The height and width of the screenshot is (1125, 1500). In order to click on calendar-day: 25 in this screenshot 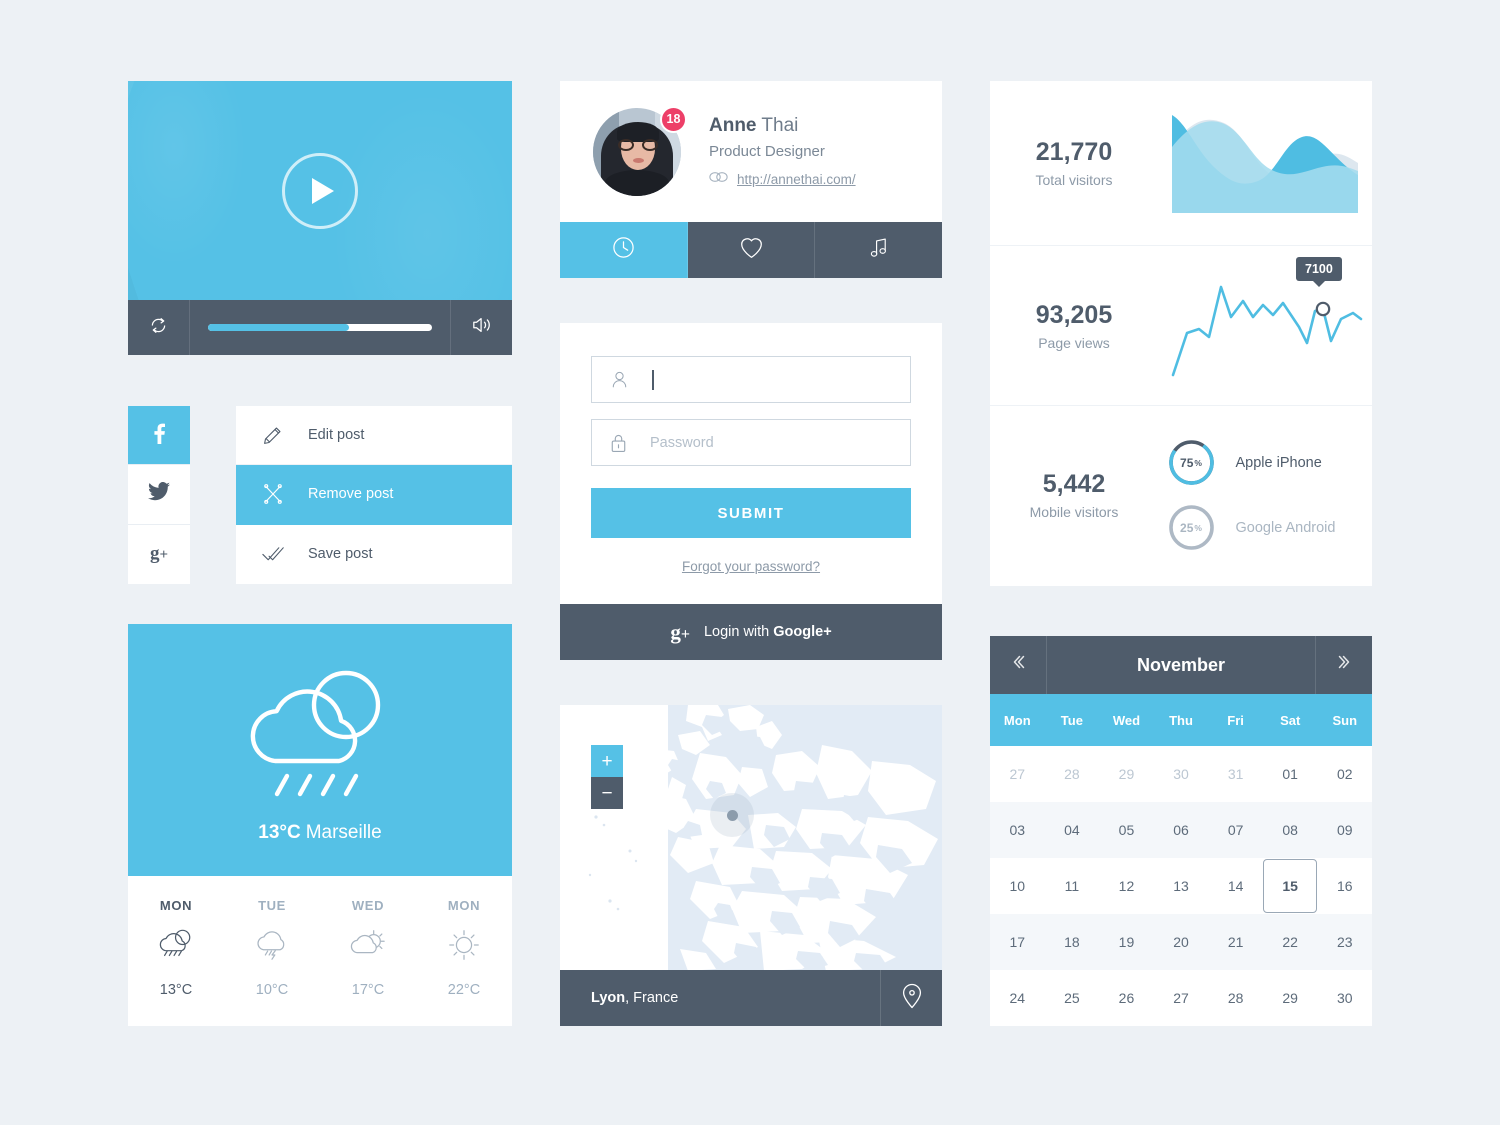, I will do `click(1072, 998)`.